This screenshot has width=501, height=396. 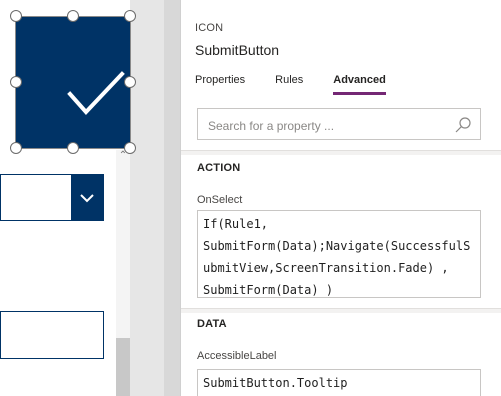 I want to click on resize-handle-bottom-left, so click(x=16, y=148).